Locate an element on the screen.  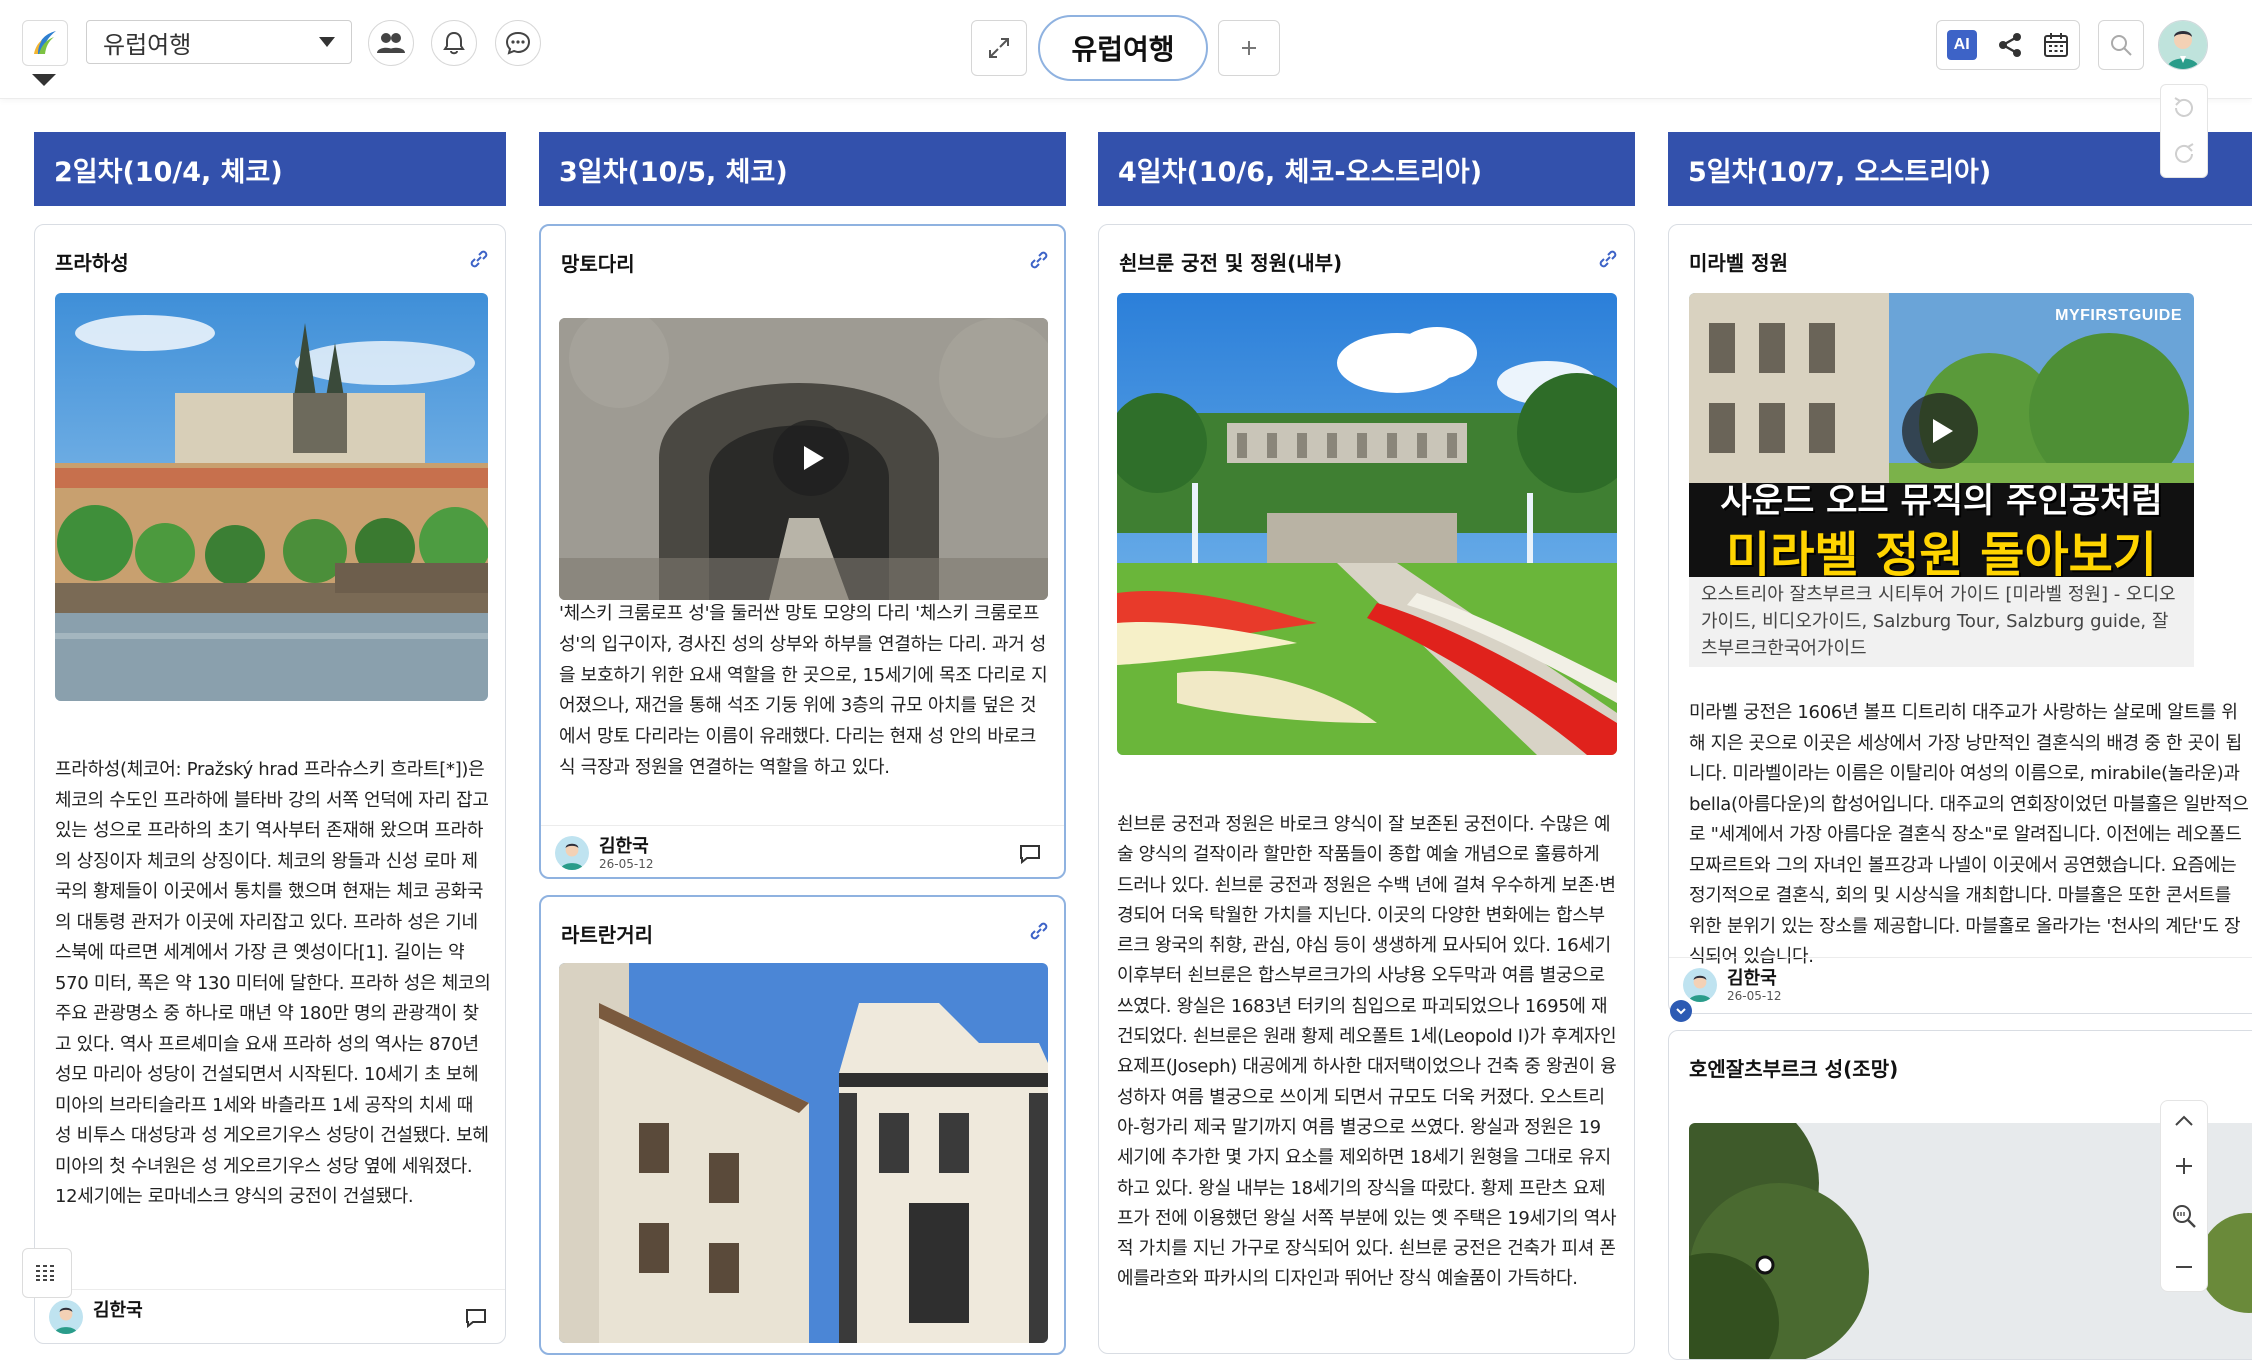
card-title: 쇤브룬 궁전 및 정원(내부) is located at coordinates (1231, 263).